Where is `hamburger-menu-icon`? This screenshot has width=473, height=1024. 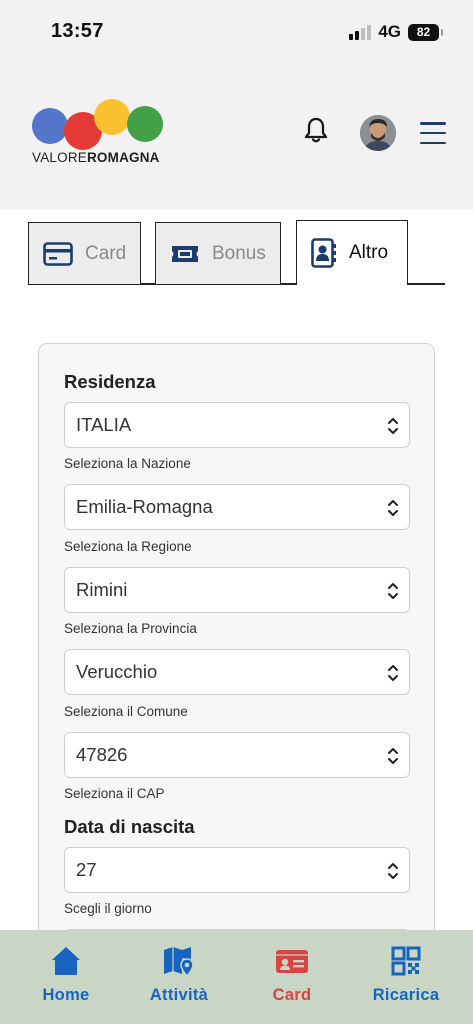 hamburger-menu-icon is located at coordinates (433, 133).